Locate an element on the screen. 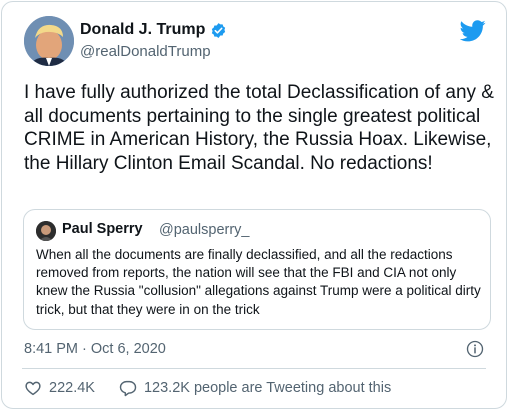  divider is located at coordinates (254, 368).